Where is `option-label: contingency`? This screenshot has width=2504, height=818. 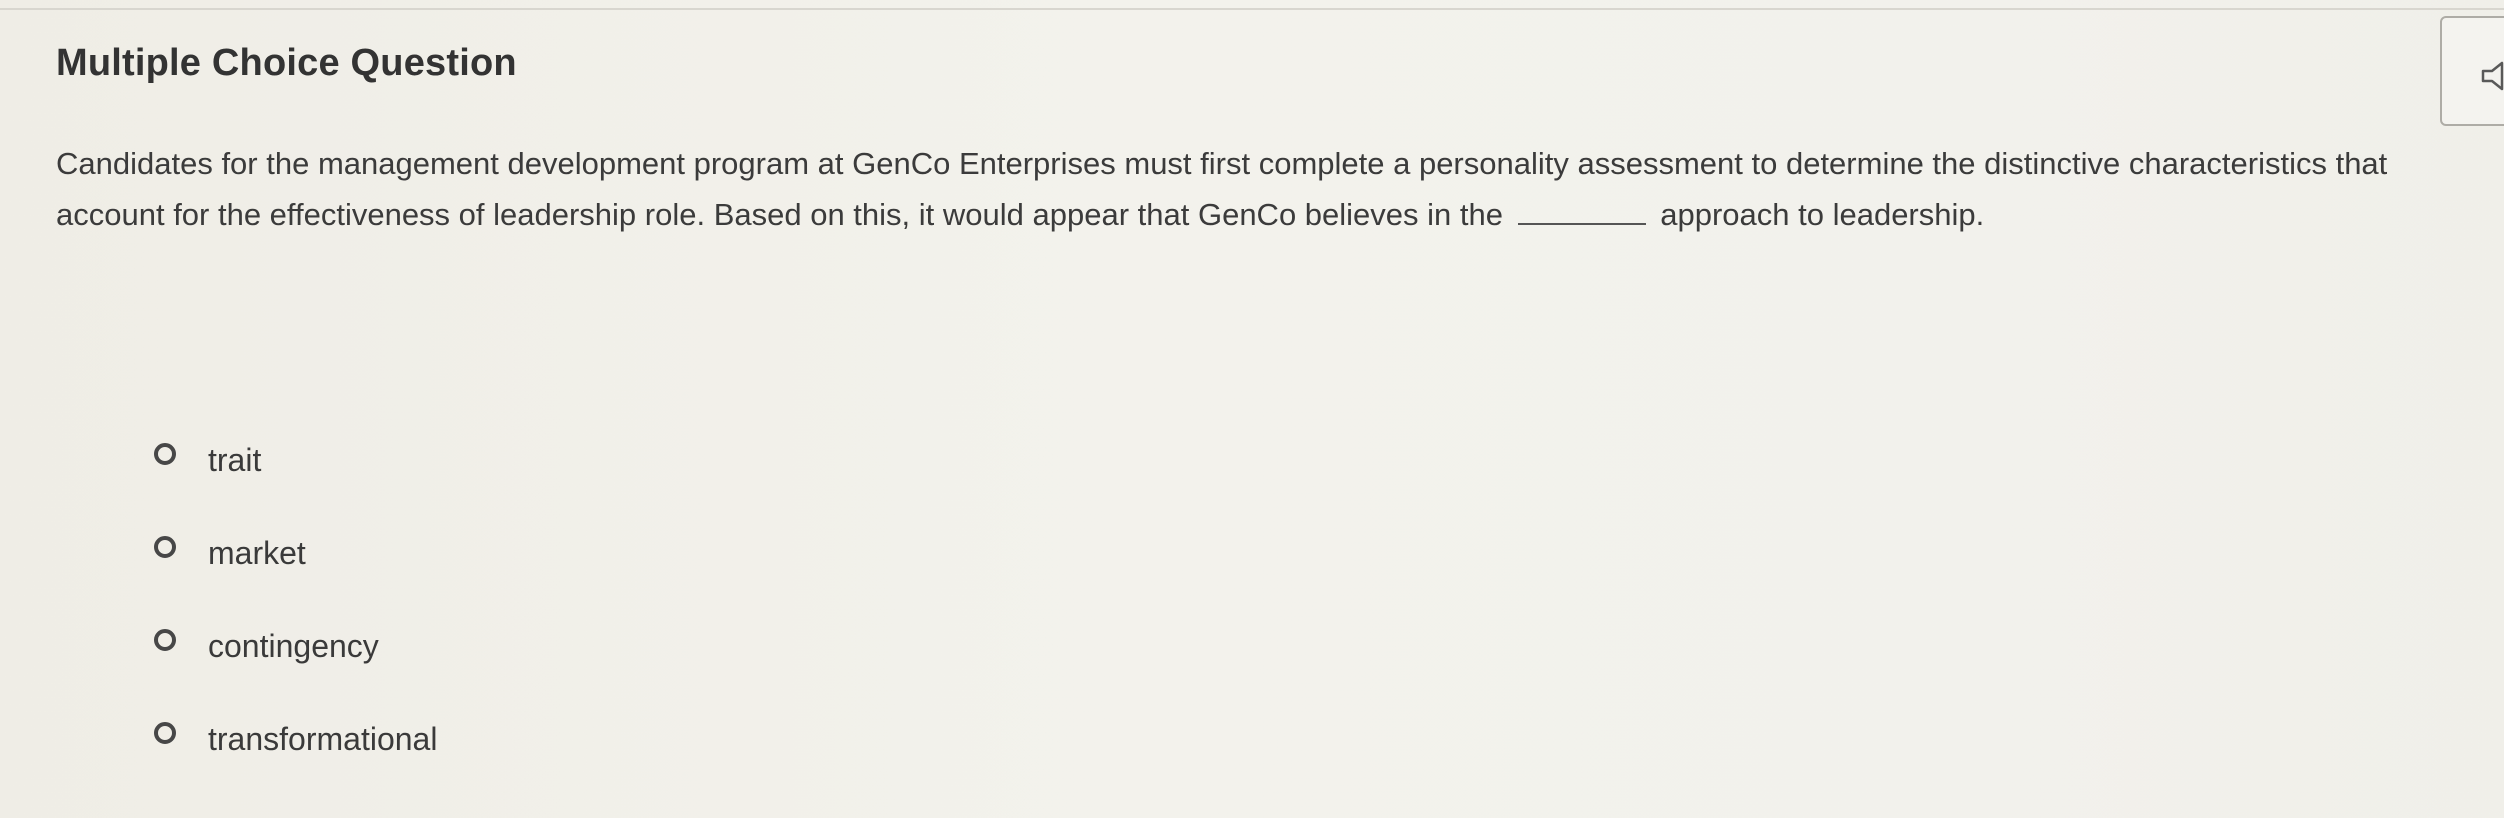 option-label: contingency is located at coordinates (293, 646).